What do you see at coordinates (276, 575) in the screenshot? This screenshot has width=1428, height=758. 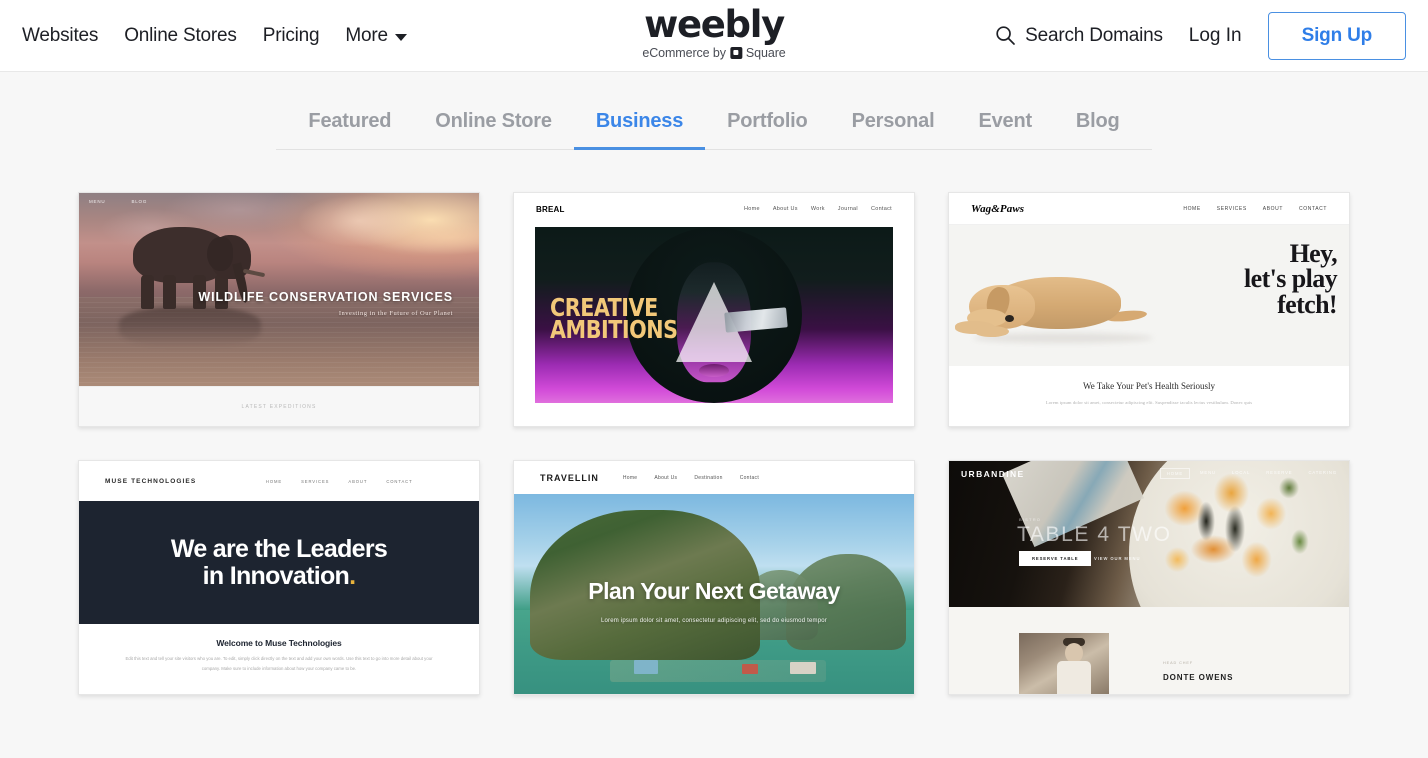 I see `hero-title-line2: in Innovation` at bounding box center [276, 575].